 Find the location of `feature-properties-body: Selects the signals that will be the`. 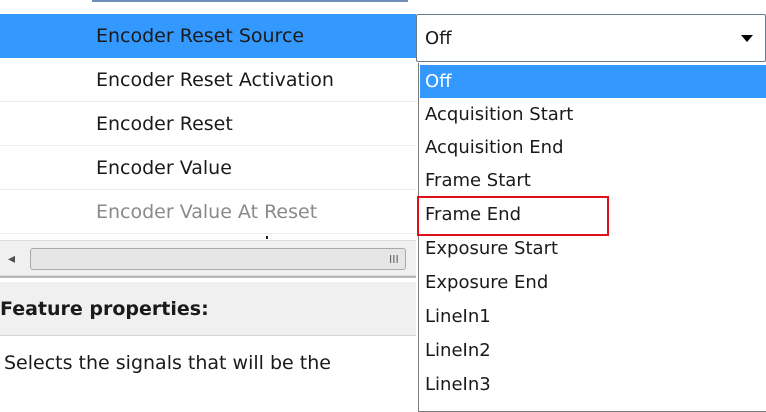

feature-properties-body: Selects the signals that will be the is located at coordinates (208, 374).